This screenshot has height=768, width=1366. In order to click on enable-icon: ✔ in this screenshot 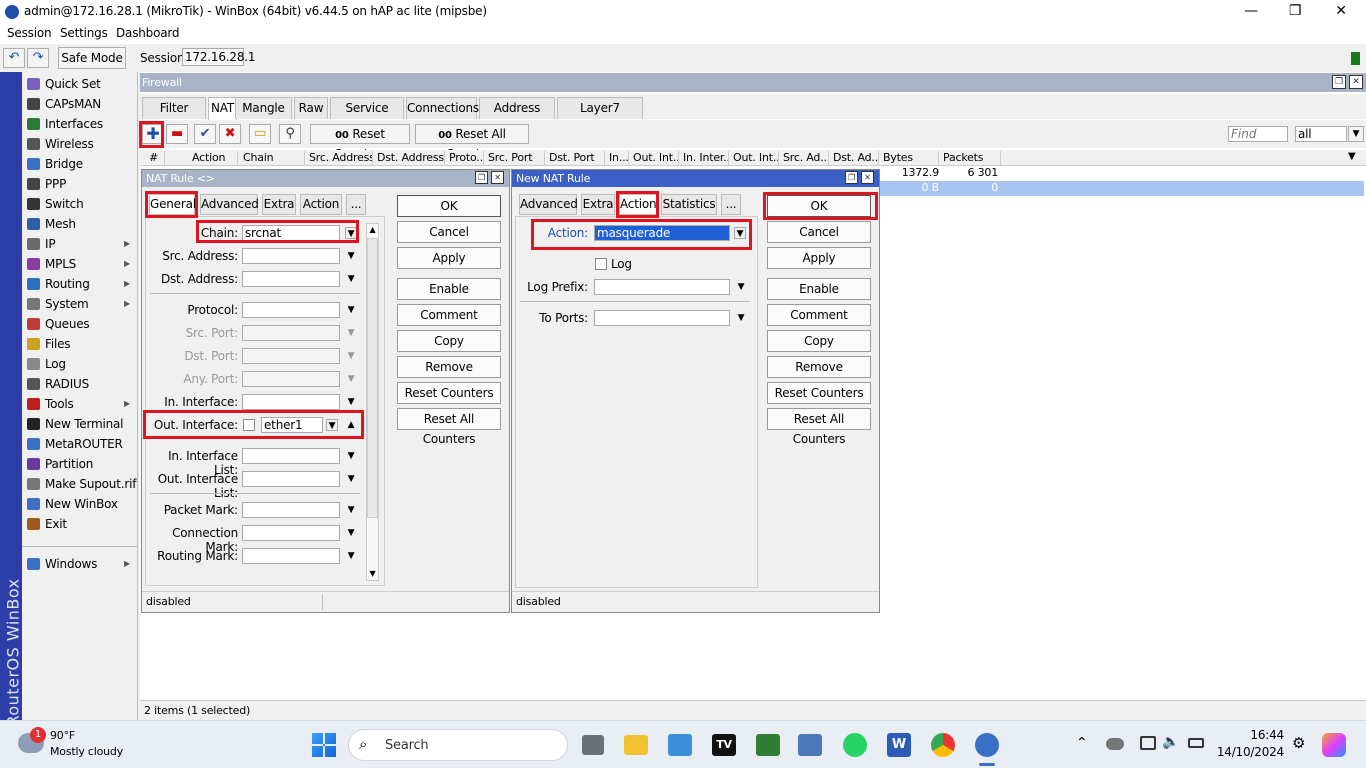, I will do `click(205, 134)`.